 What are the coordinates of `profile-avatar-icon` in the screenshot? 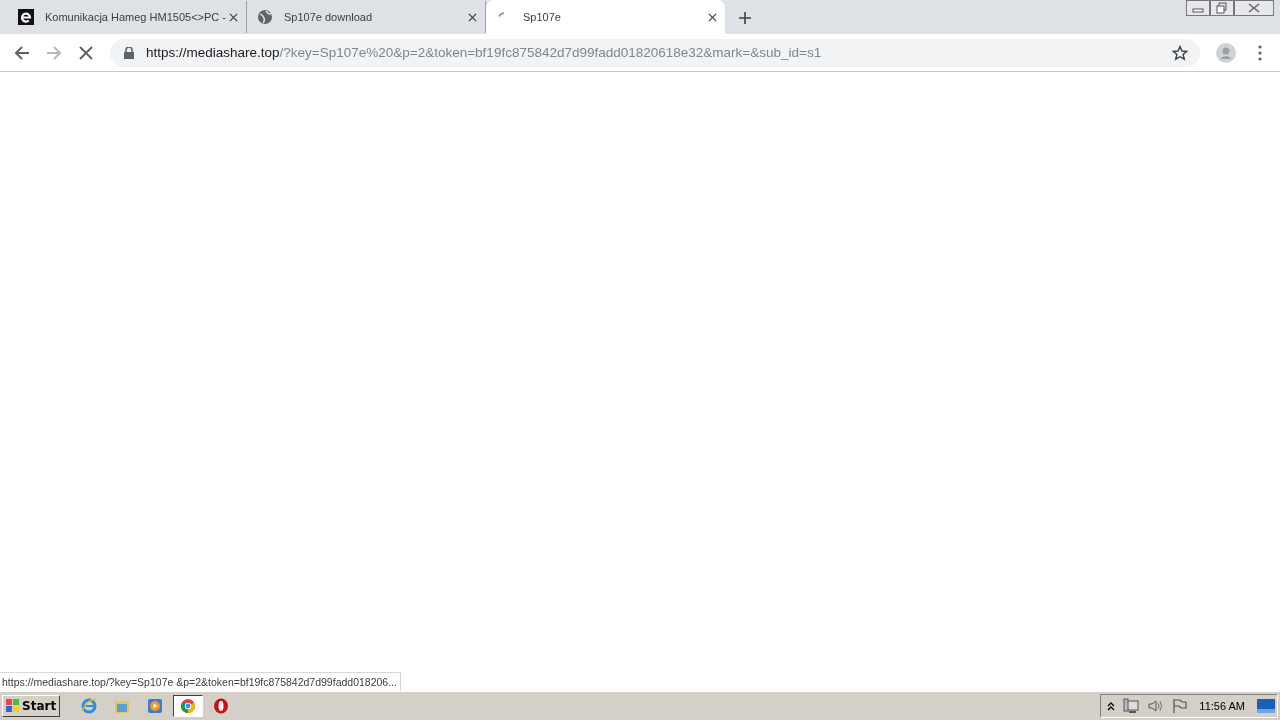 It's located at (1226, 52).